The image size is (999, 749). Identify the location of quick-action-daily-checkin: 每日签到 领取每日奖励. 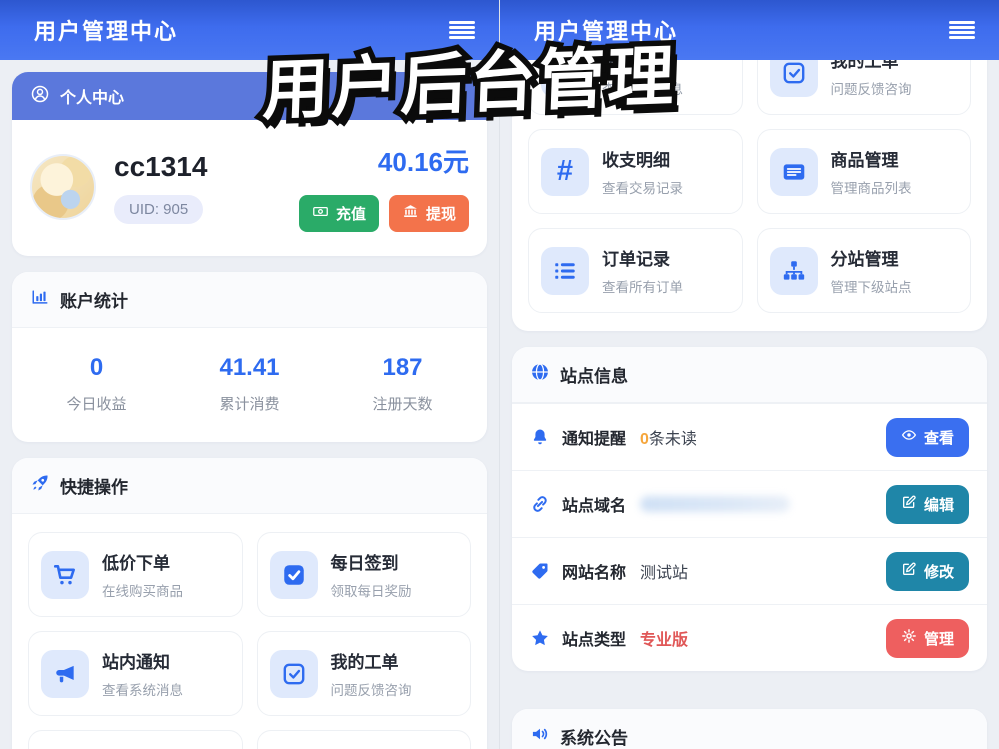
(363, 574).